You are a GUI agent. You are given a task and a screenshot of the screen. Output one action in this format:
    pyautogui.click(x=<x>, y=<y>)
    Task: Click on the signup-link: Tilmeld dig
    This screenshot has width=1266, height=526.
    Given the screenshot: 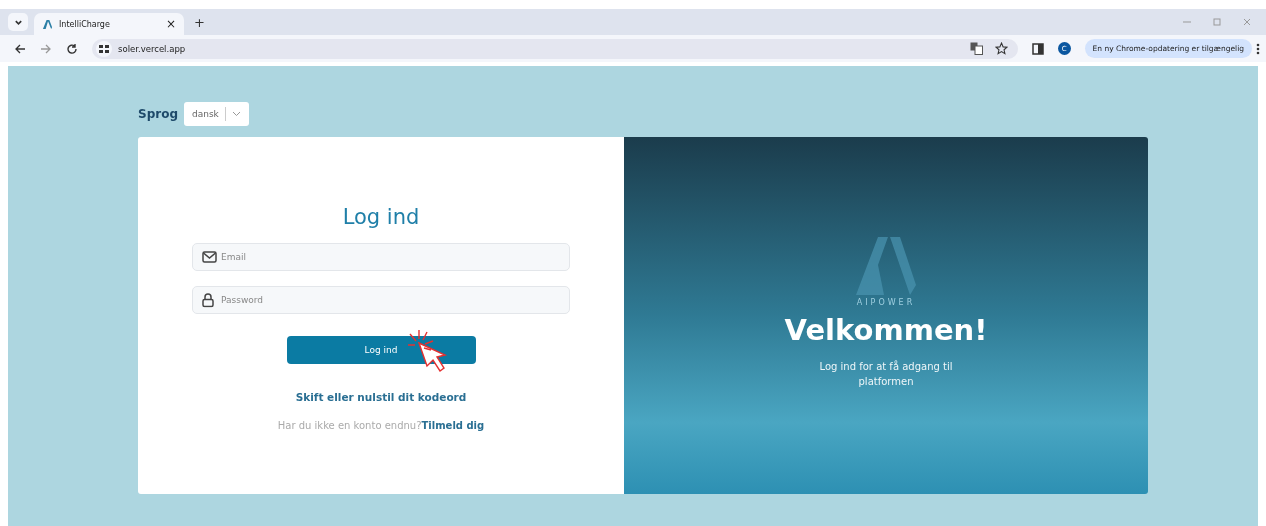 What is the action you would take?
    pyautogui.click(x=453, y=425)
    